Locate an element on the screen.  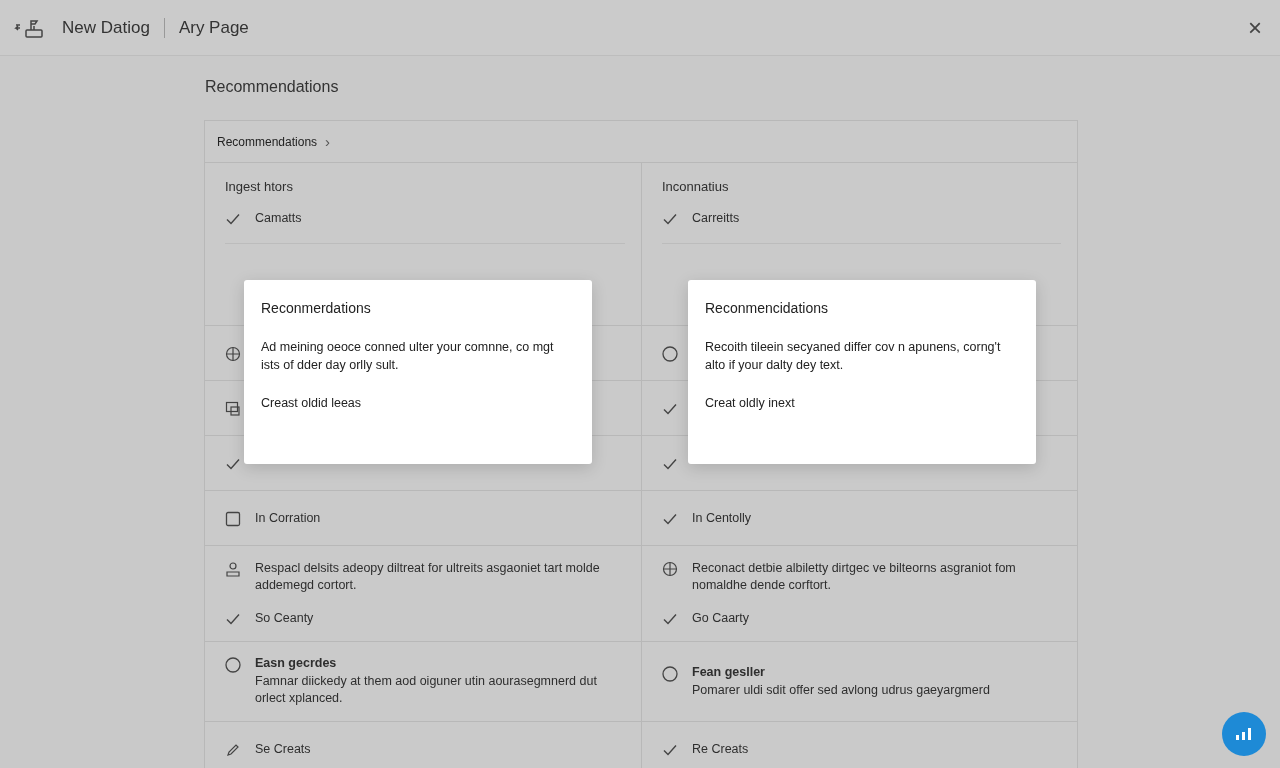
item-label: So Ceanty is located at coordinates (284, 618).